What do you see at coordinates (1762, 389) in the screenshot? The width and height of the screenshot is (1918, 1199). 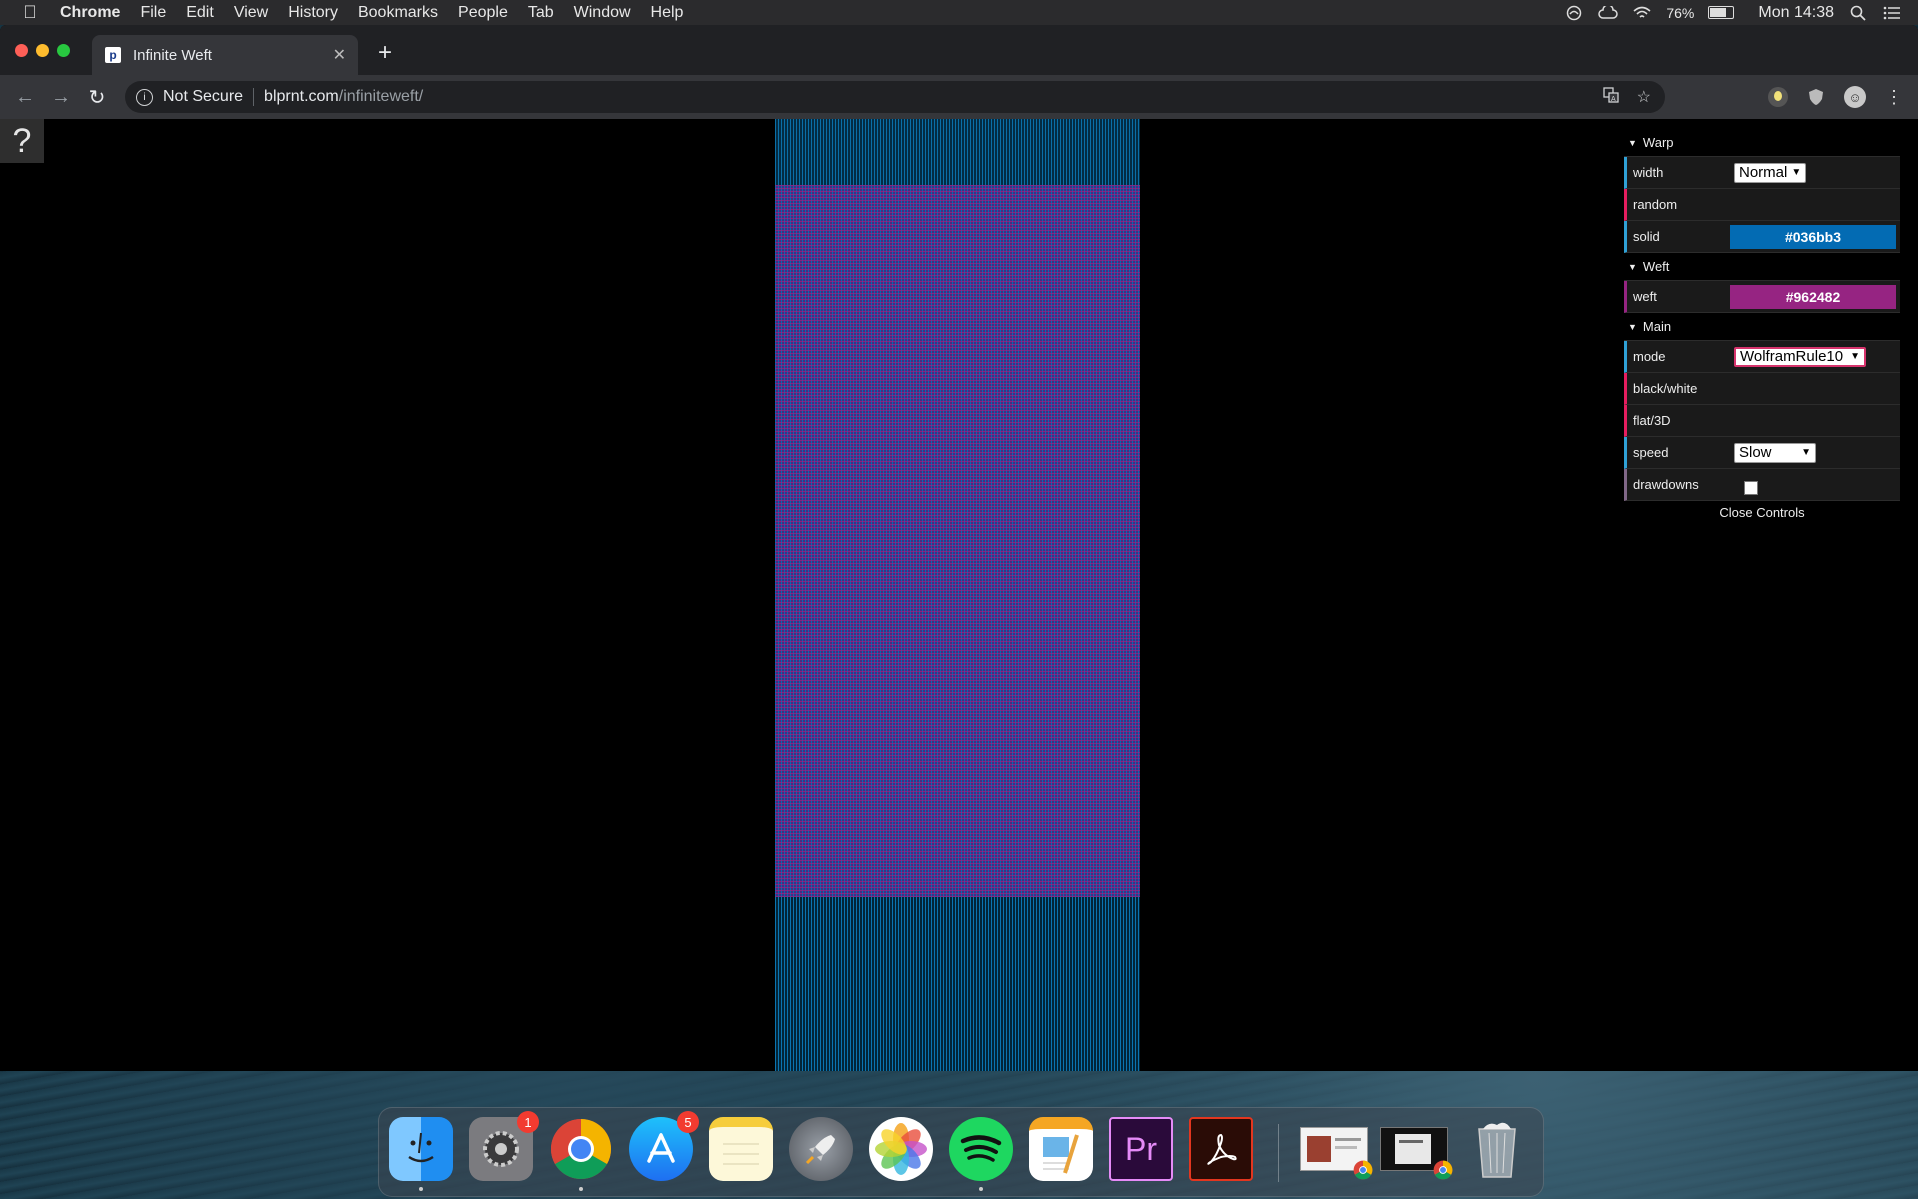 I see `control-black-white: black/white` at bounding box center [1762, 389].